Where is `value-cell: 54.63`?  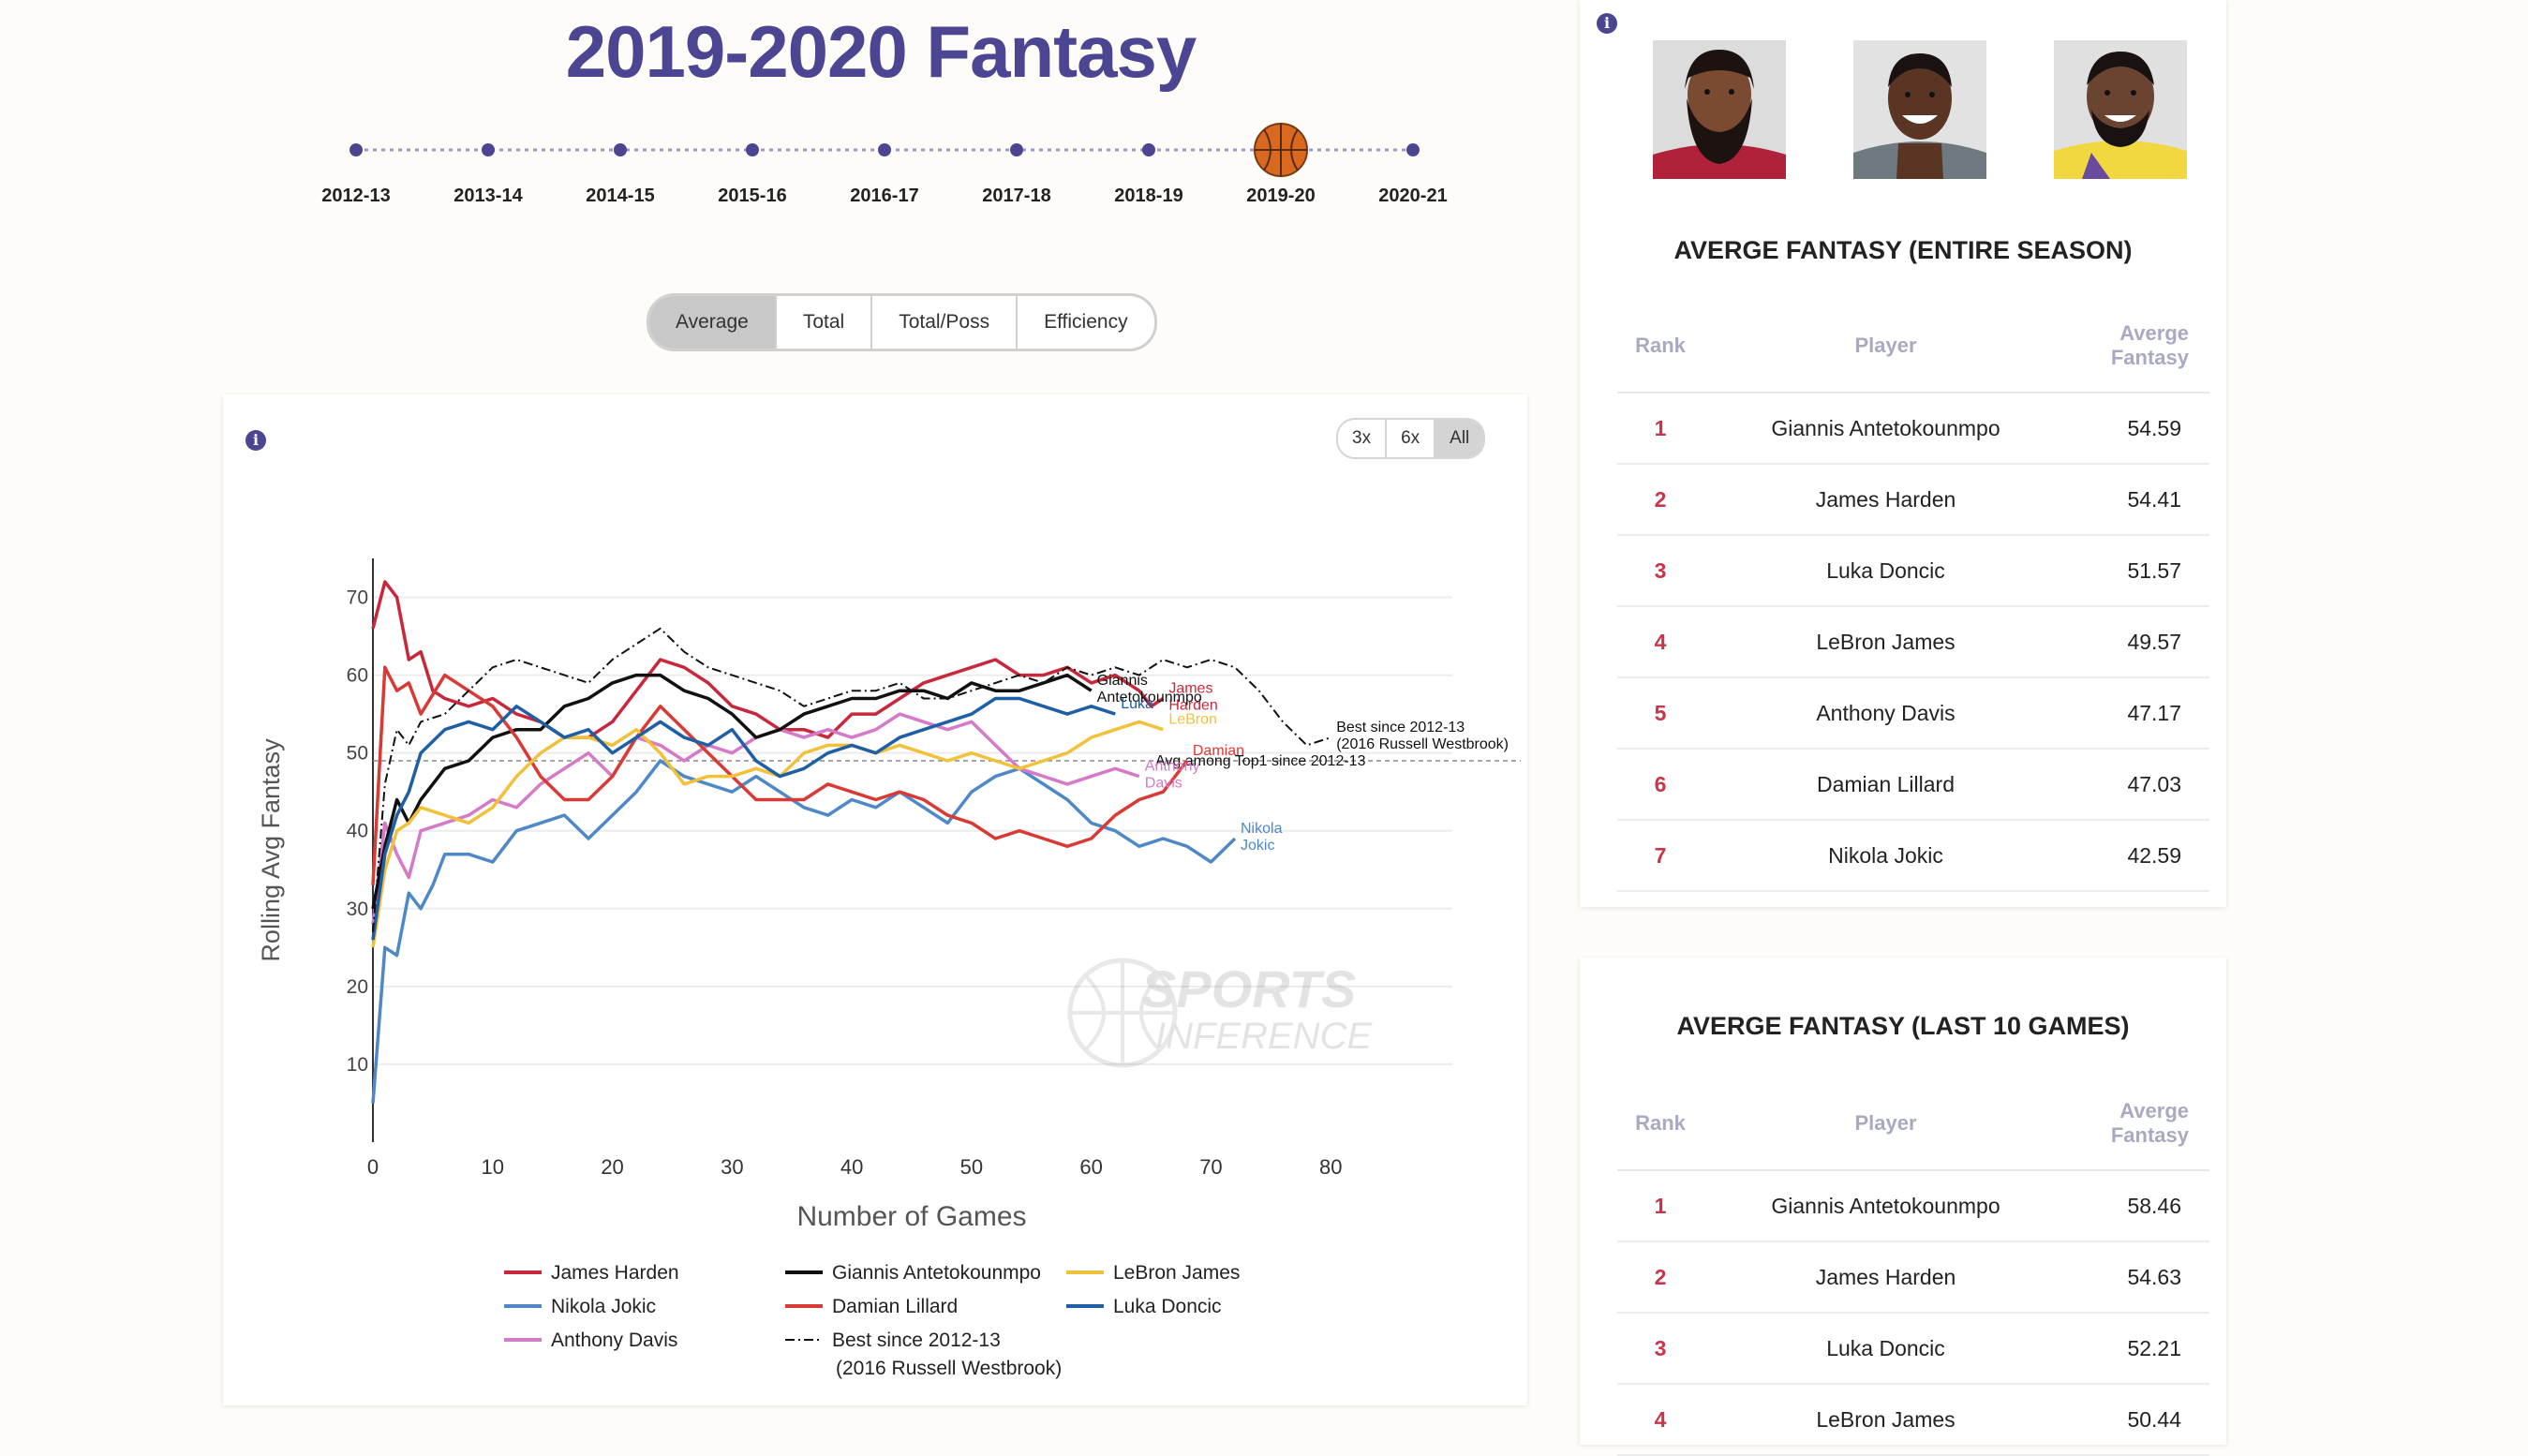 value-cell: 54.63 is located at coordinates (2138, 1277).